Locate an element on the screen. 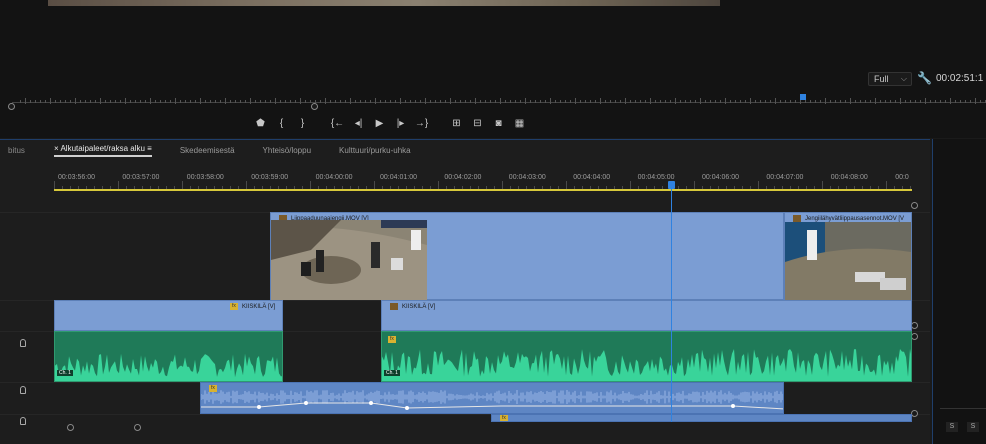 This screenshot has height=444, width=986. scroll-zoom-handle-left is located at coordinates (70, 427).